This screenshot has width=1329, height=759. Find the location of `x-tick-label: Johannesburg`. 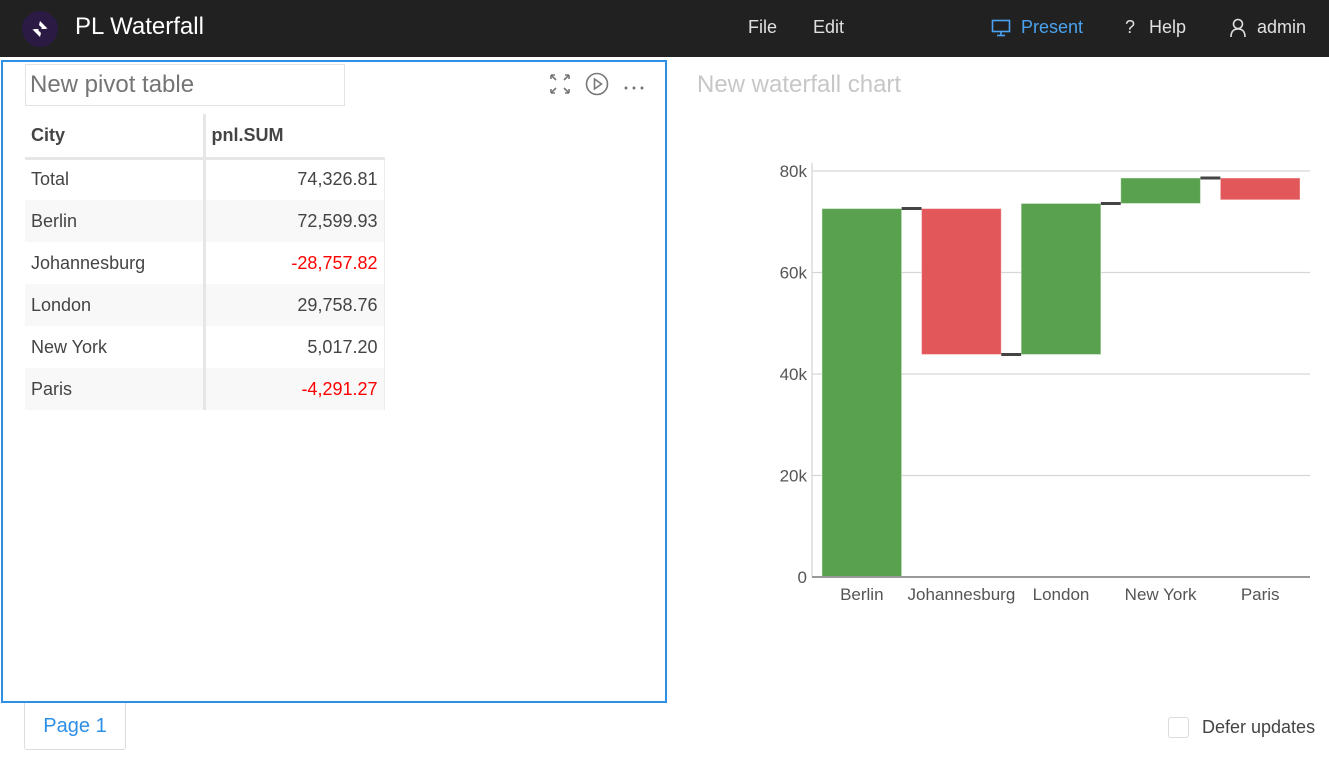

x-tick-label: Johannesburg is located at coordinates (962, 594).